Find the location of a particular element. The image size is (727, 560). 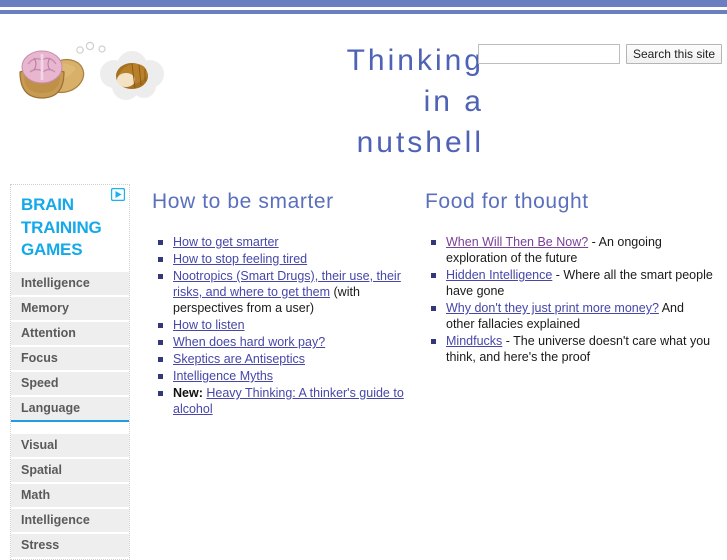

content-link: How to stop feeling tired is located at coordinates (240, 259).